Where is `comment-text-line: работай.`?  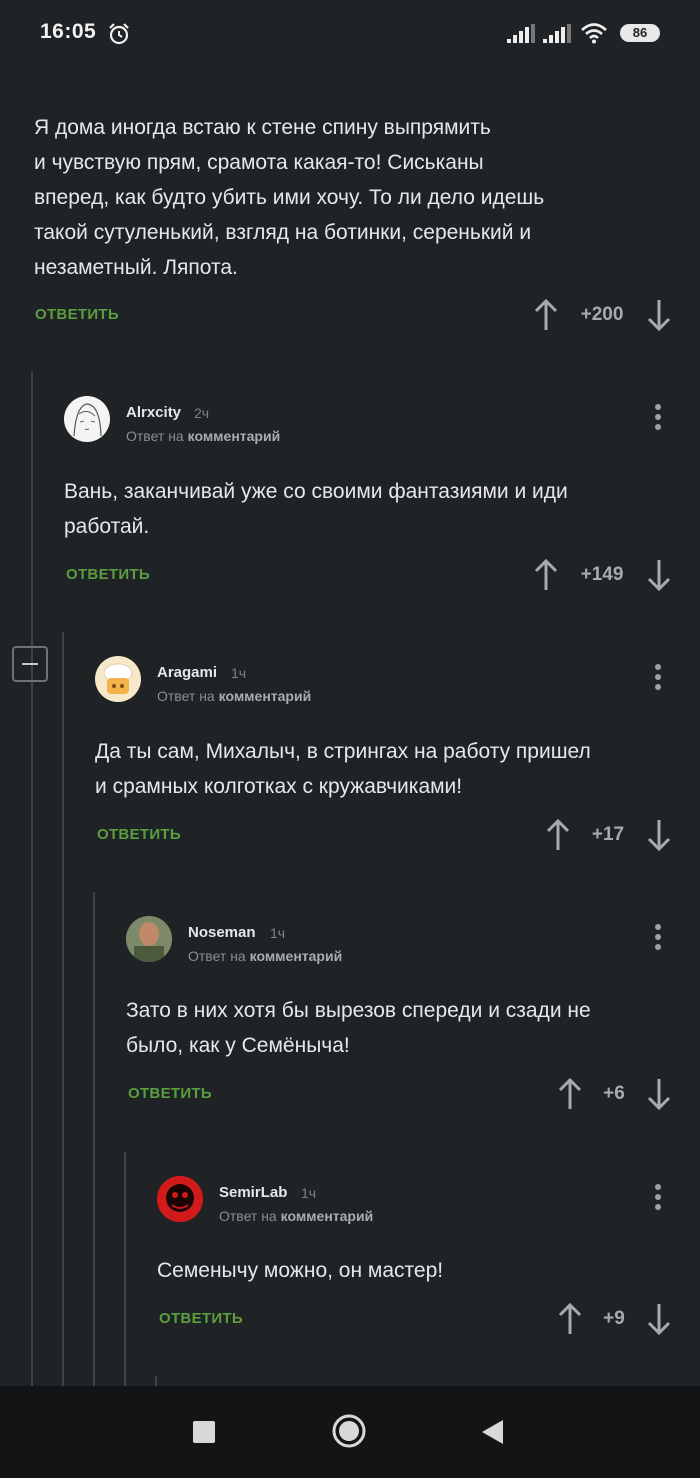 comment-text-line: работай. is located at coordinates (107, 526).